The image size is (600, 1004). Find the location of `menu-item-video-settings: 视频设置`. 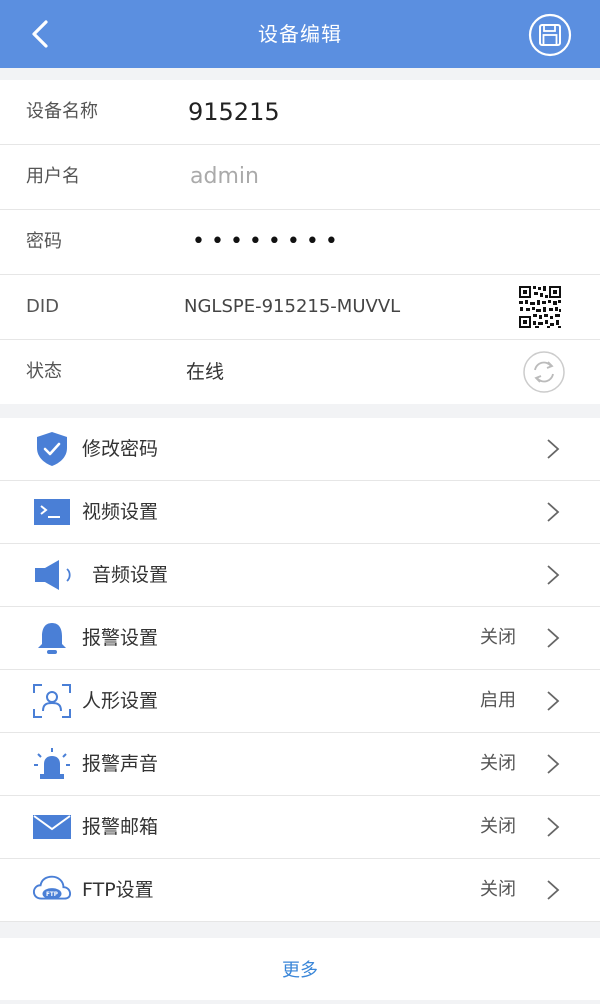

menu-item-video-settings: 视频设置 is located at coordinates (300, 512).